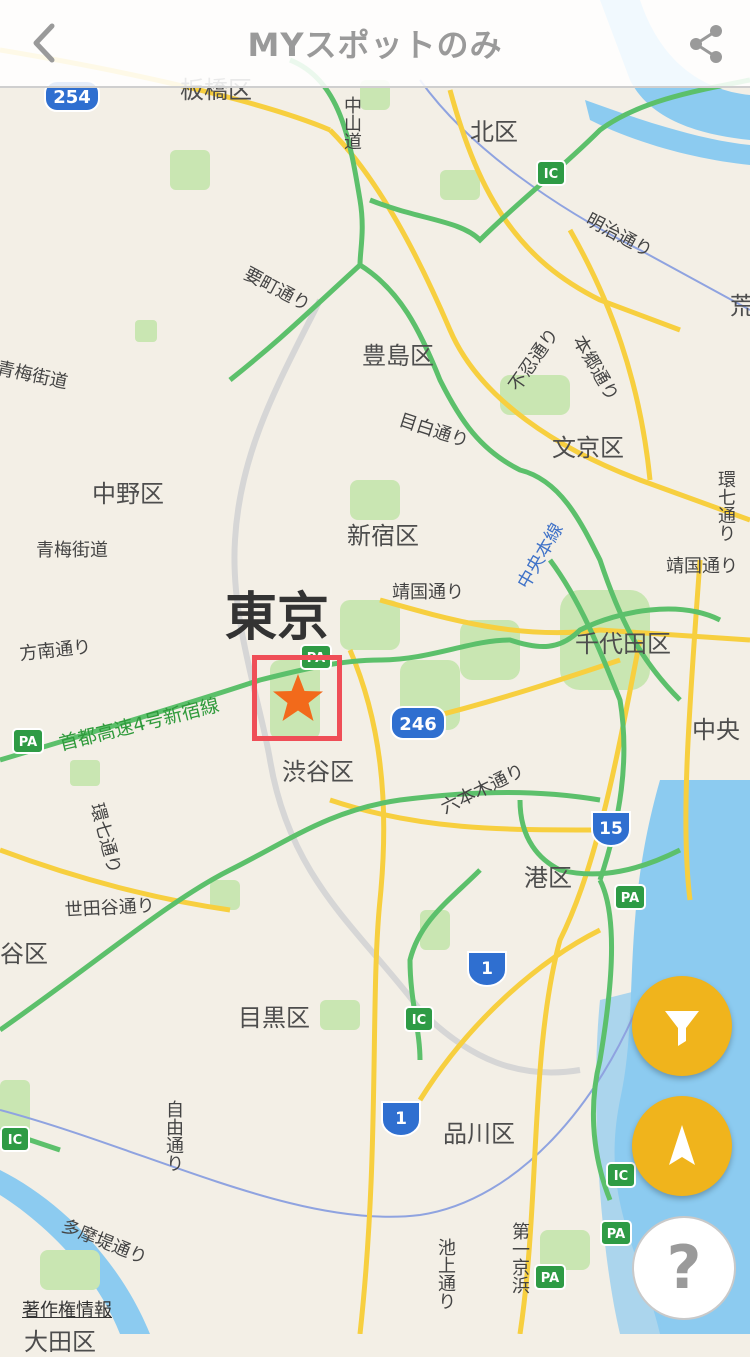  I want to click on top-navigation-bar: MYスポットのみ, so click(375, 44).